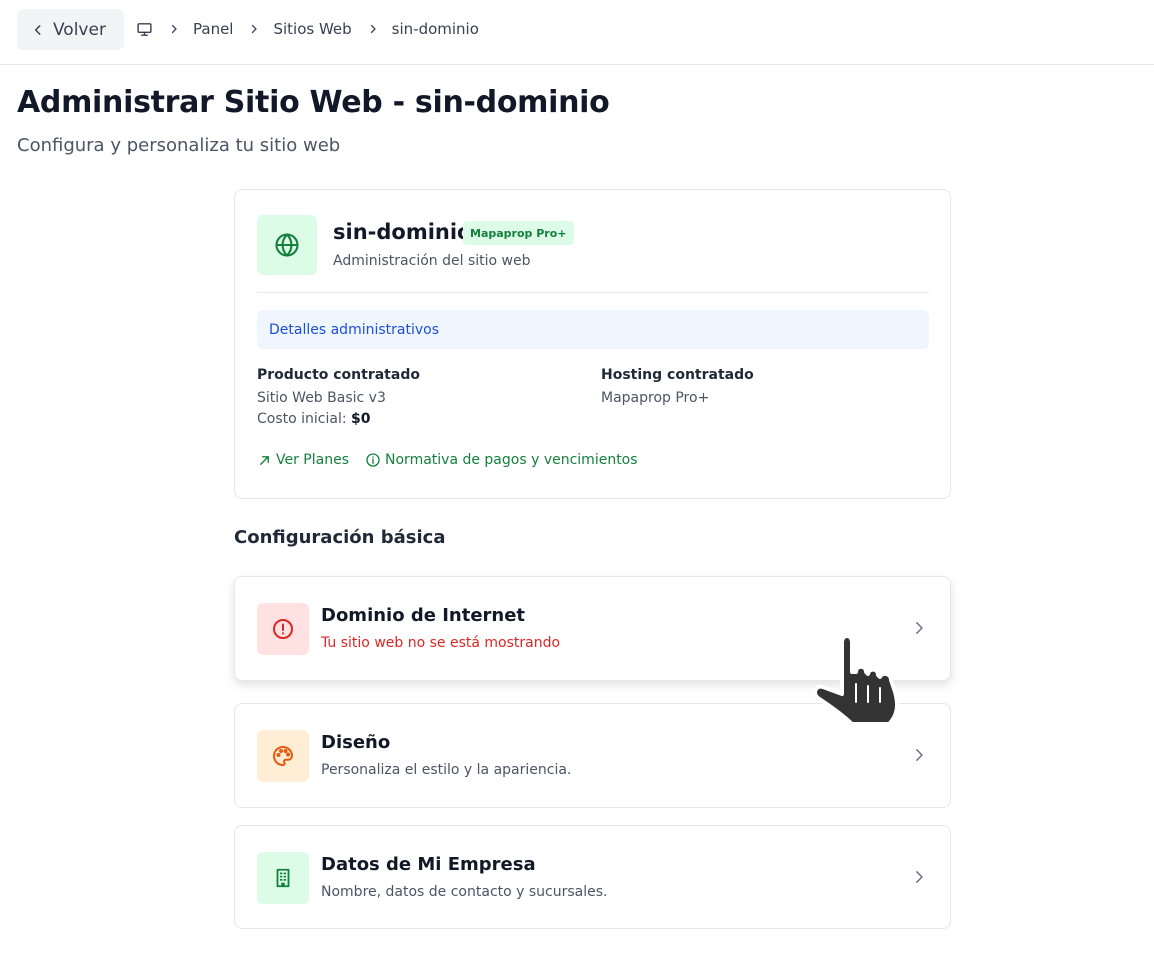  What do you see at coordinates (511, 460) in the screenshot?
I see `payment-policy-label: Normativa de pagos y vencimientos` at bounding box center [511, 460].